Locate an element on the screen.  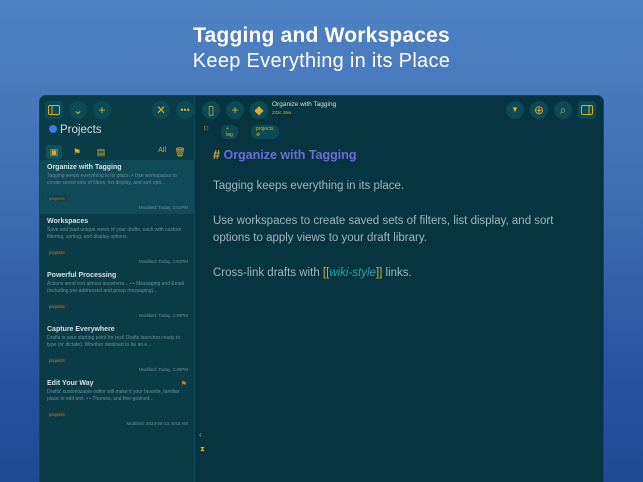
modified-date: Modified: Today, 2:49PM is located at coordinates (163, 315).